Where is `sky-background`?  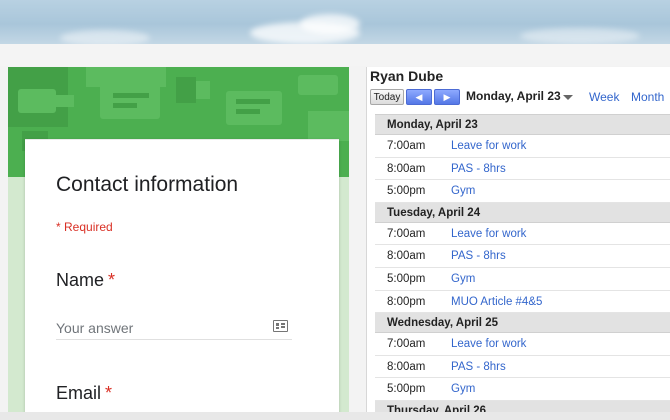
sky-background is located at coordinates (335, 22).